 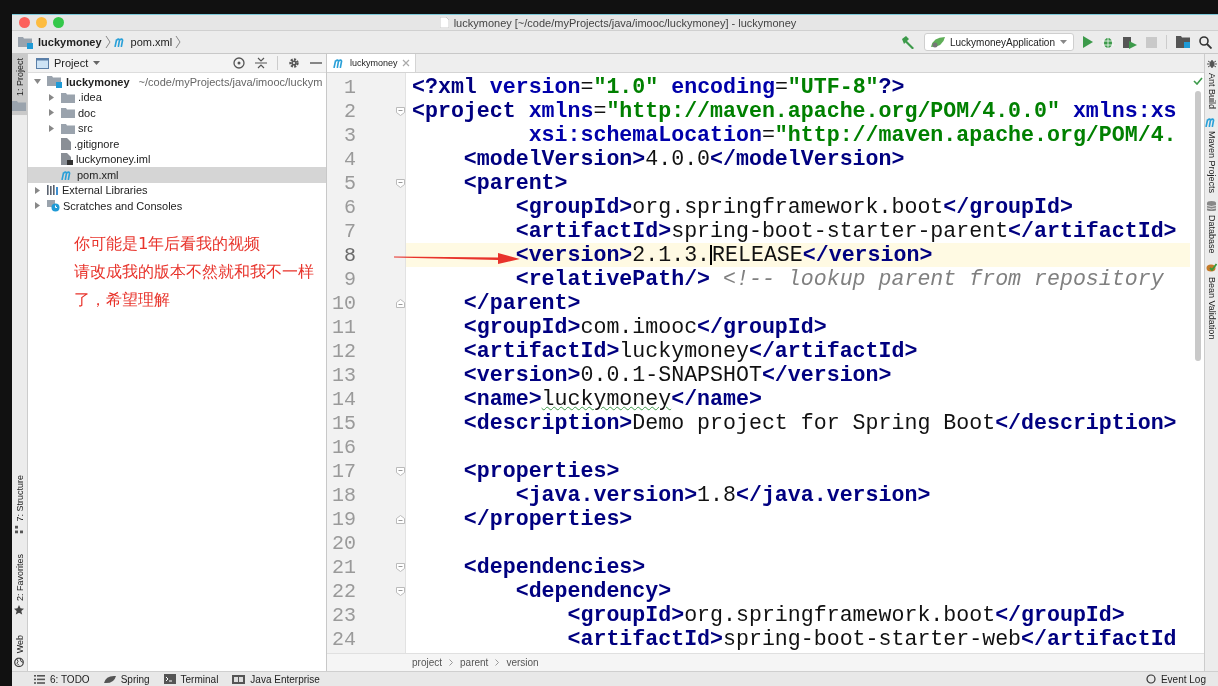 What do you see at coordinates (343, 471) in the screenshot?
I see `line-number: 17` at bounding box center [343, 471].